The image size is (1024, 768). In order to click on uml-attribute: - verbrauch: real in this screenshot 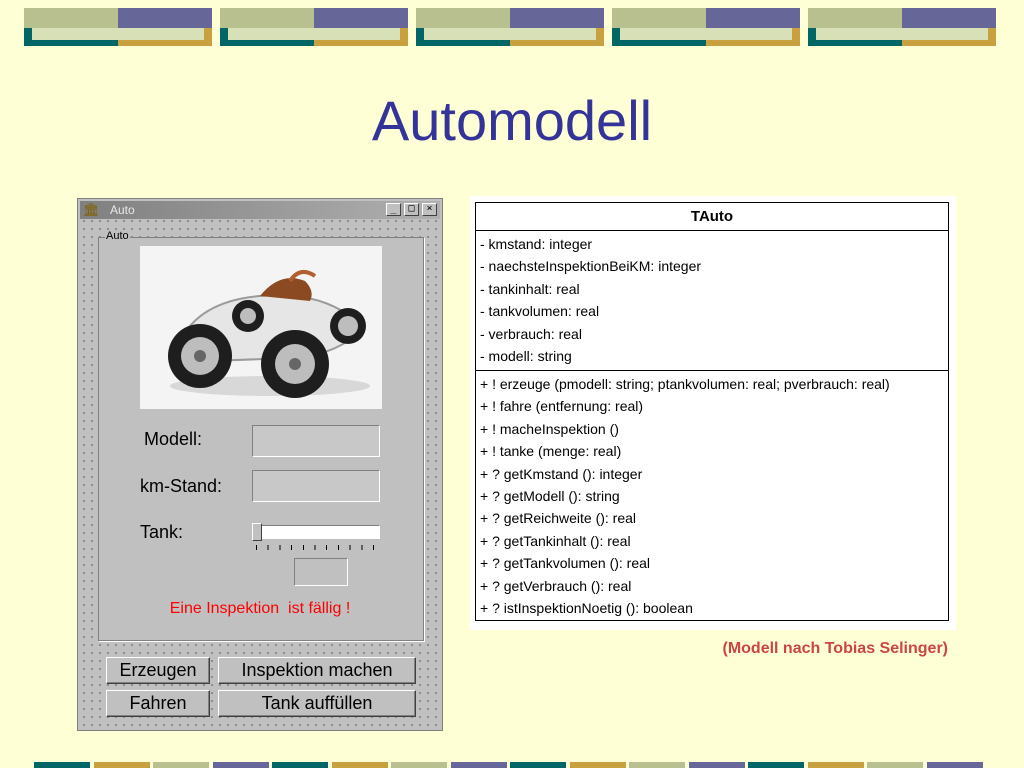, I will do `click(531, 333)`.